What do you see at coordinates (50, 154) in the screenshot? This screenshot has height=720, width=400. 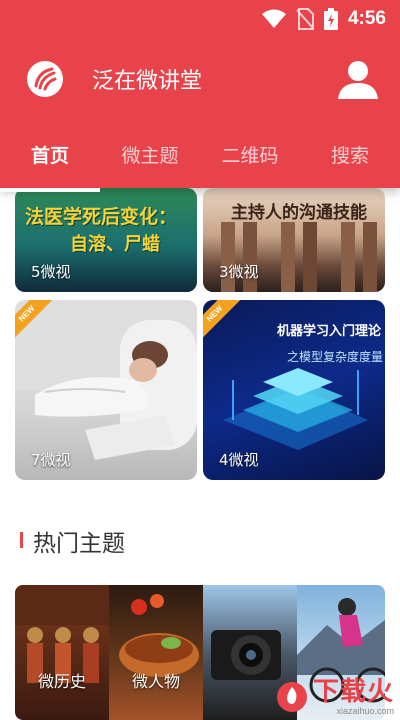 I see `tab-home: 首页` at bounding box center [50, 154].